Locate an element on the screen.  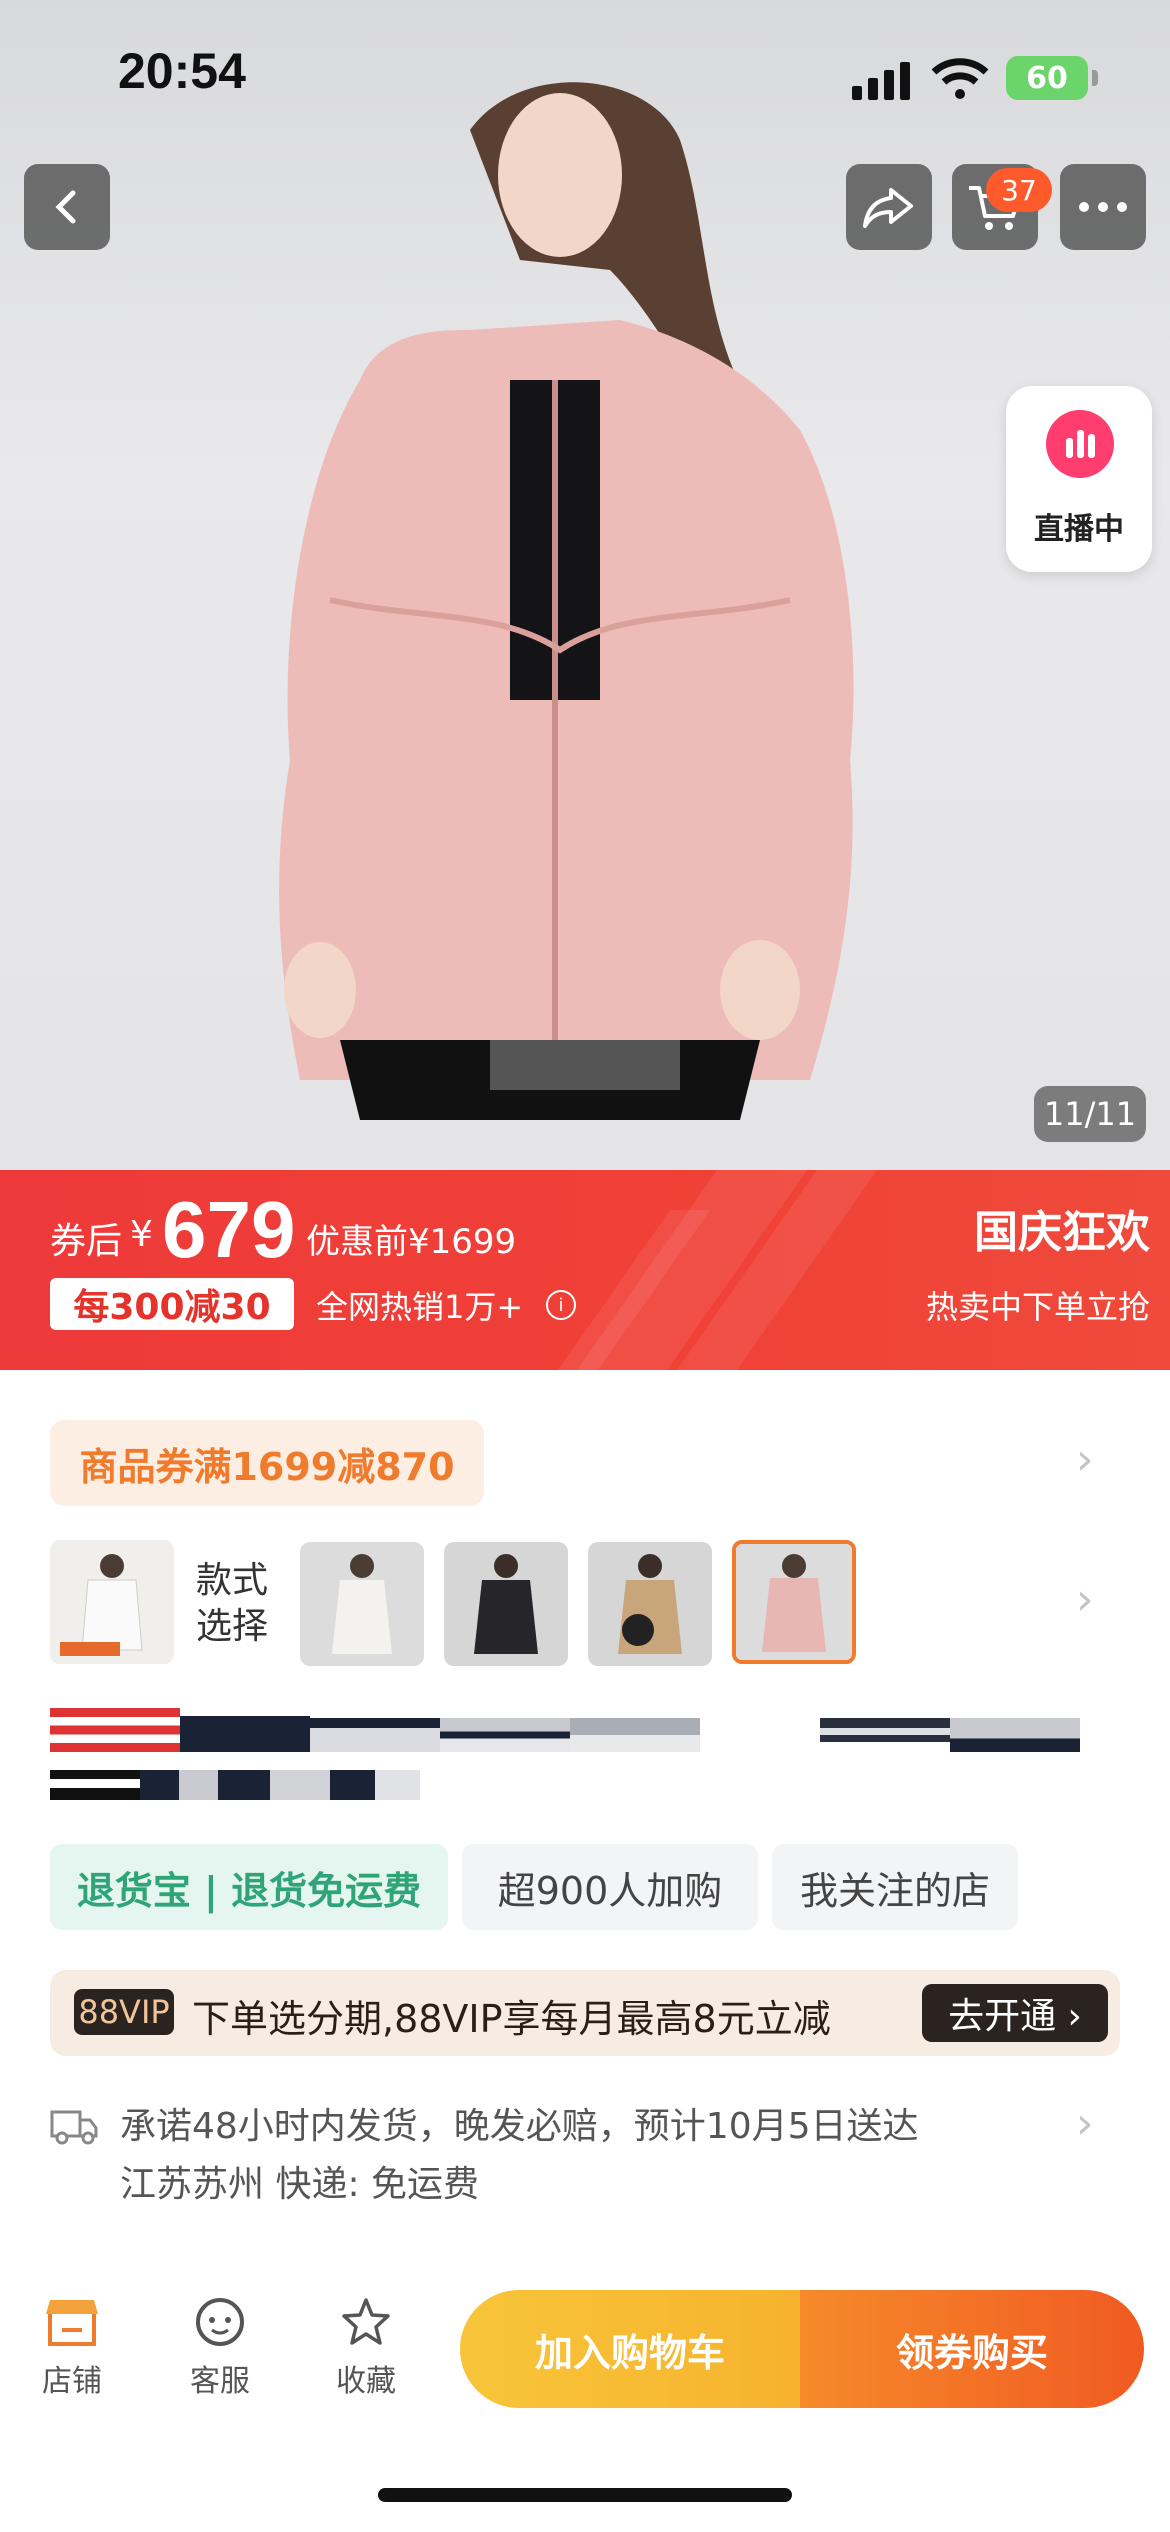
vip-promo-bar: 88VIP 下单选分期,88VIP享每月最高8元立减 去开通 › is located at coordinates (585, 2013).